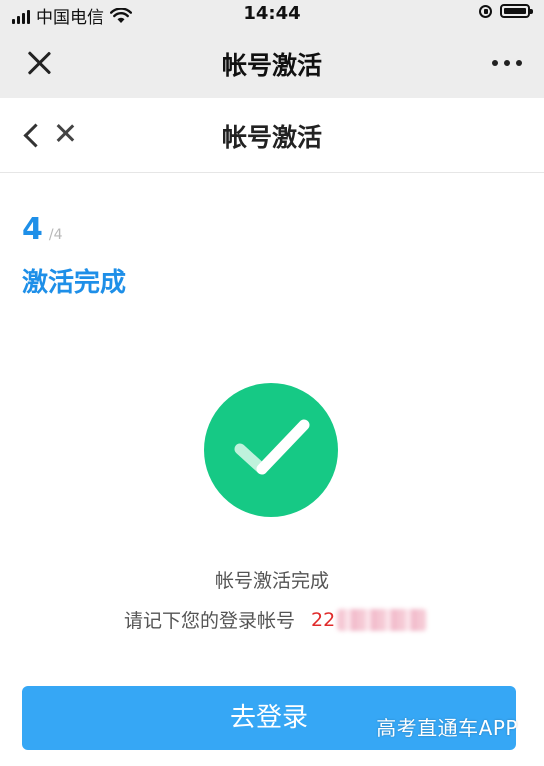 This screenshot has height=766, width=544. I want to click on watermark: 高考直通车APP, so click(447, 728).